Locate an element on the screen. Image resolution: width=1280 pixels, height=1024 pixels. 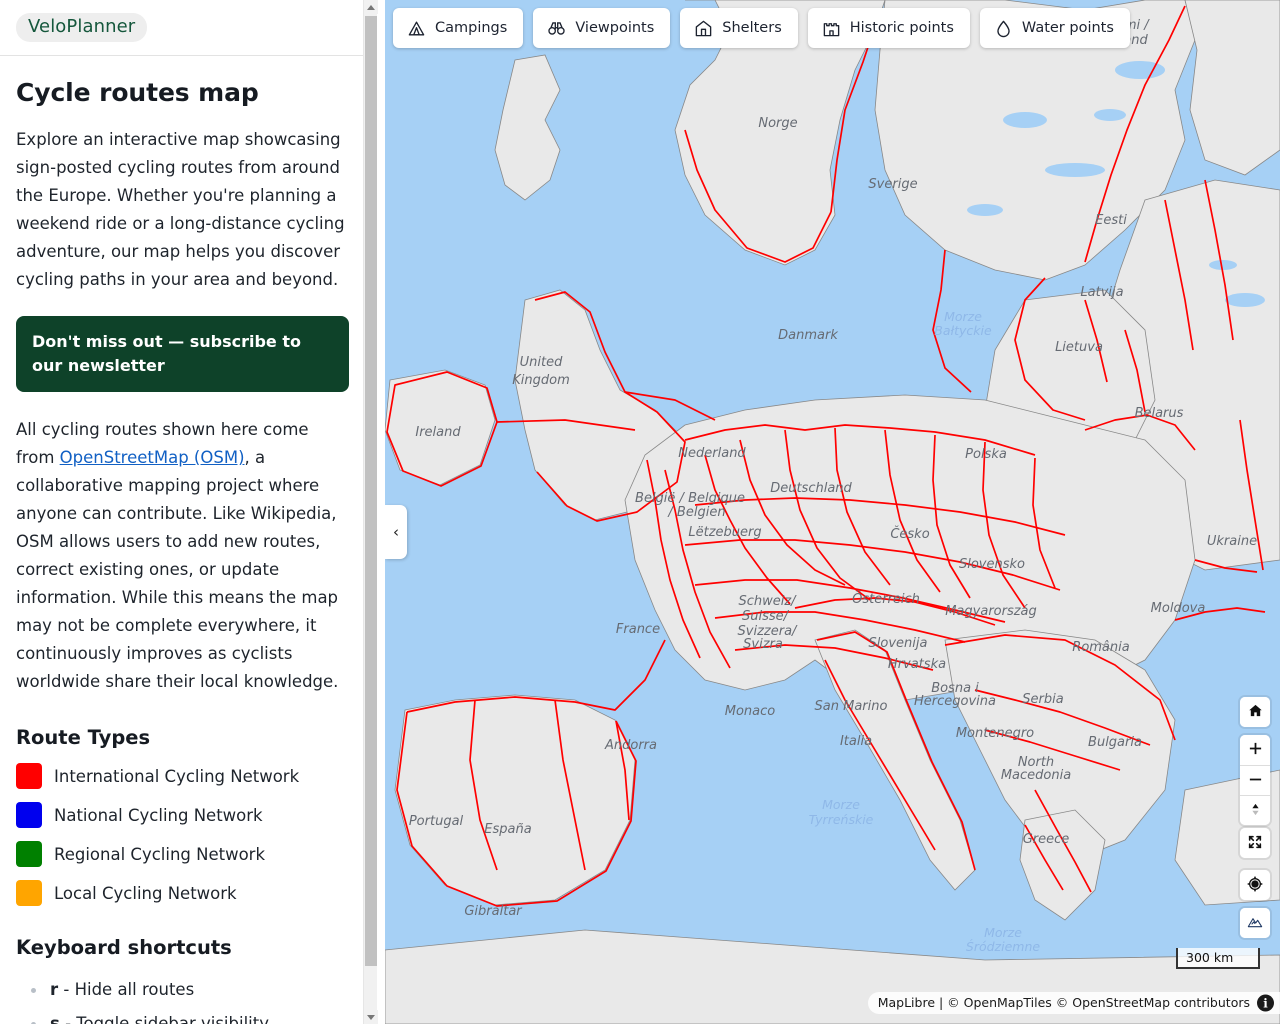
country-label: United is located at coordinates (541, 362).